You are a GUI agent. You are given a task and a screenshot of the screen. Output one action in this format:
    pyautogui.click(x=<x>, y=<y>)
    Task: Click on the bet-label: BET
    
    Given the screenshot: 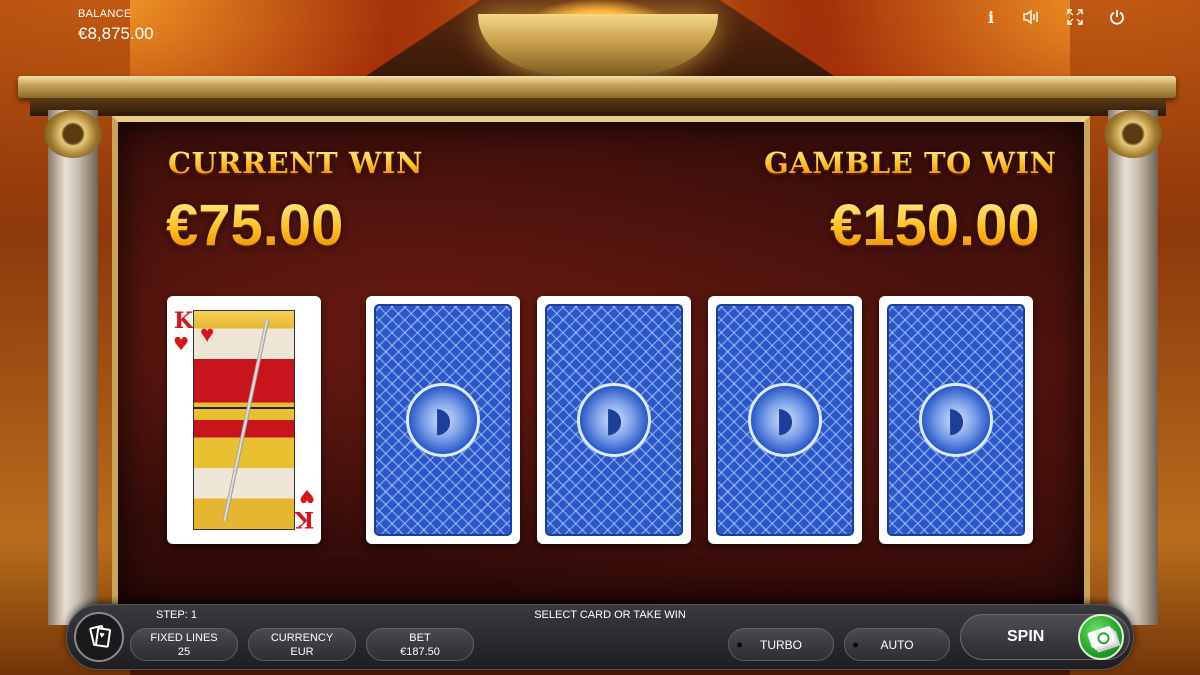 What is the action you would take?
    pyautogui.click(x=420, y=637)
    